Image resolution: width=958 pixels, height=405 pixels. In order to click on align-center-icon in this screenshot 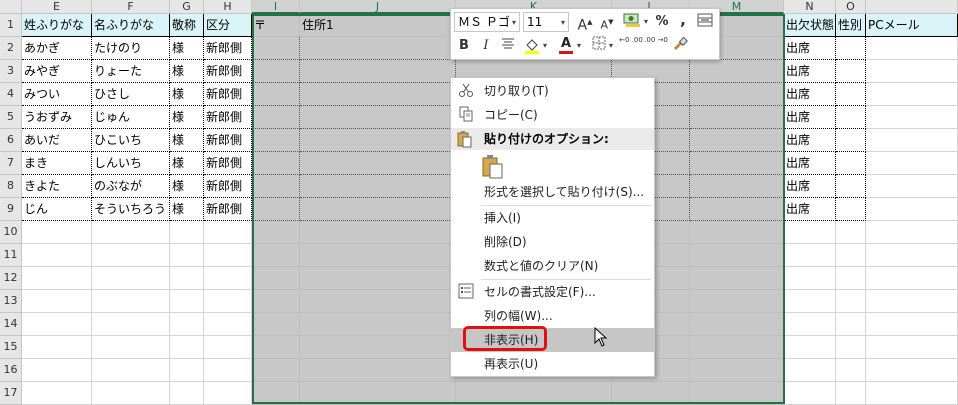, I will do `click(508, 46)`.